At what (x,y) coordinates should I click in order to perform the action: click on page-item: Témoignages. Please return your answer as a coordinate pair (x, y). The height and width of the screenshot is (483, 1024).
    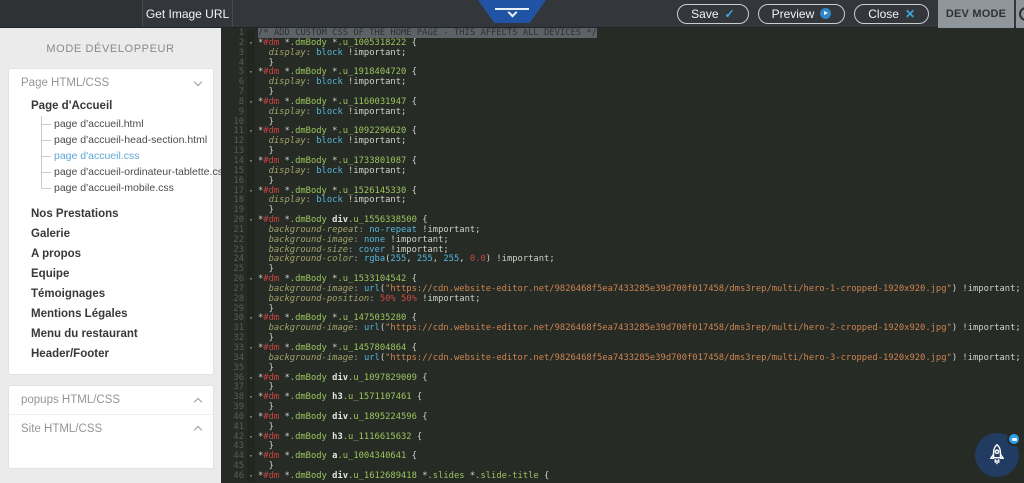
    Looking at the image, I should click on (111, 294).